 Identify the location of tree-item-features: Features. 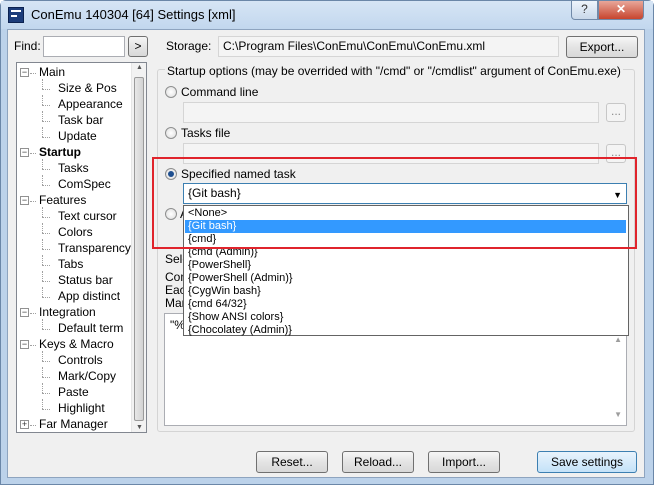
(62, 201).